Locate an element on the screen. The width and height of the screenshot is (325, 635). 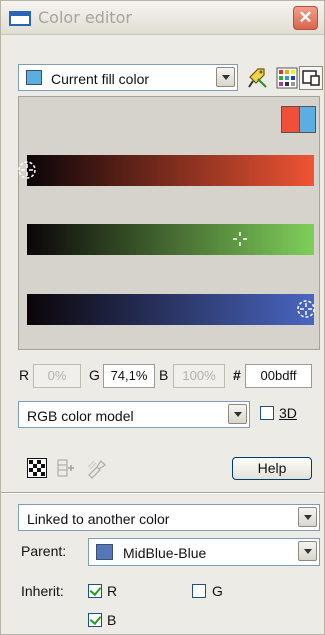
g-label: G is located at coordinates (94, 375).